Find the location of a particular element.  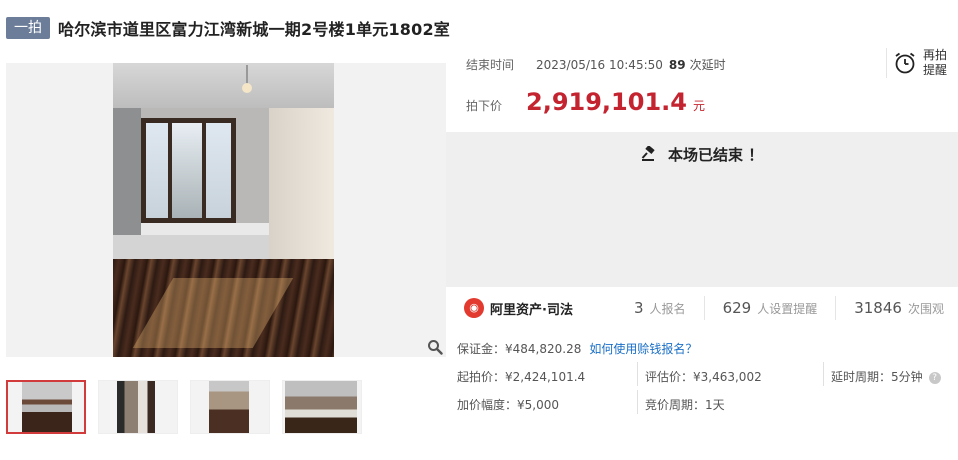

signups-count: 3 is located at coordinates (639, 308).